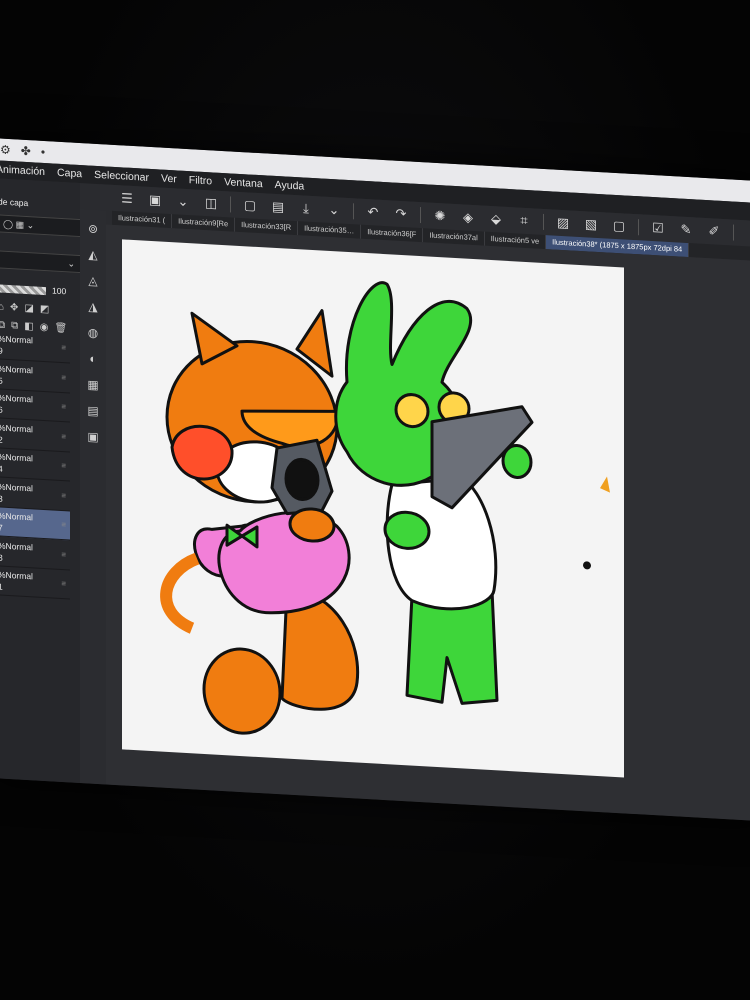 The height and width of the screenshot is (1000, 750). Describe the element at coordinates (714, 231) in the screenshot. I see `pen-icon: ✐` at that location.